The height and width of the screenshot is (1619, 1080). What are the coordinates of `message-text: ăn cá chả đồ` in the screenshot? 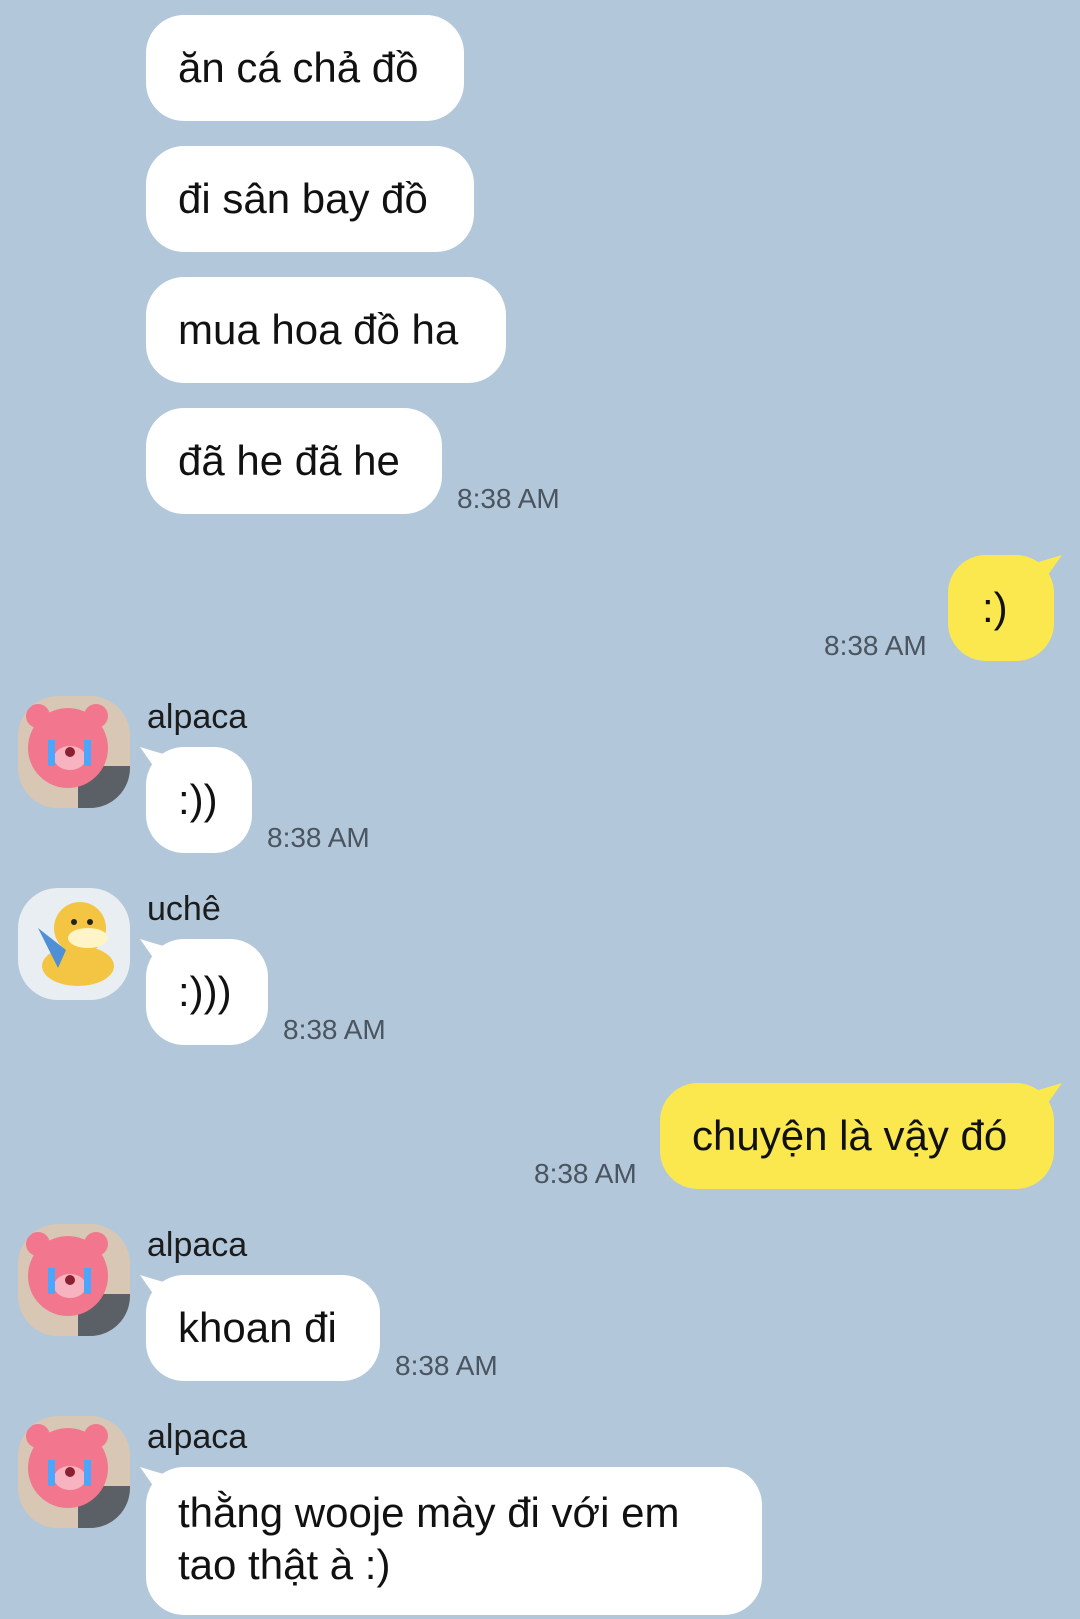 It's located at (298, 67).